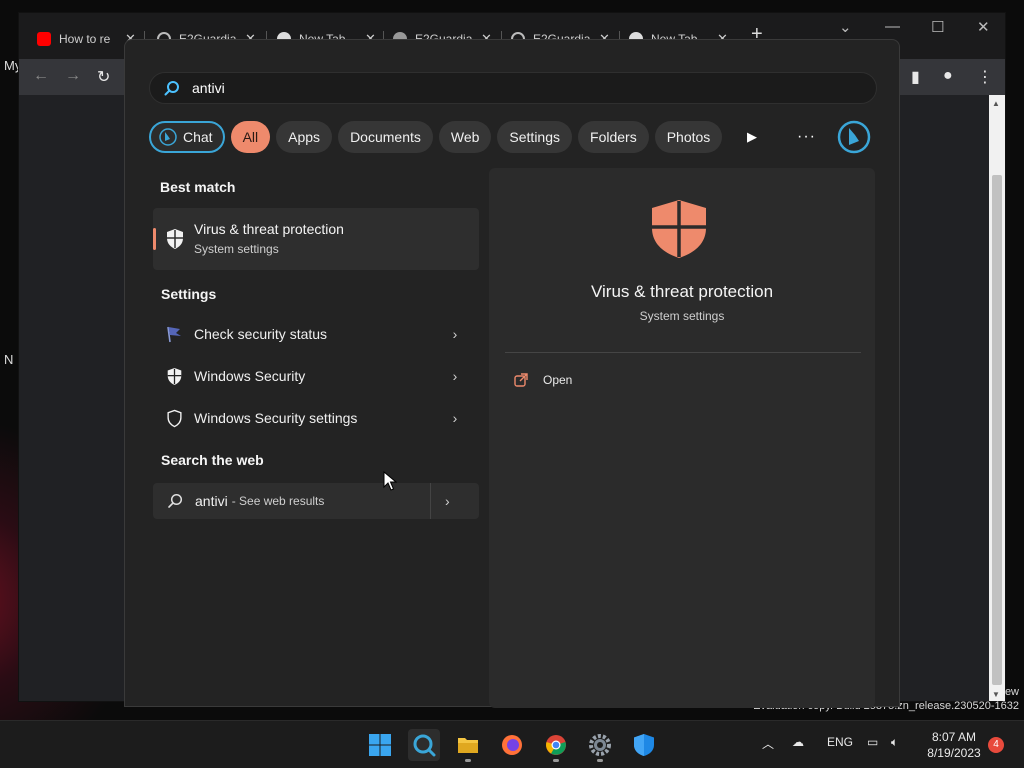 This screenshot has height=768, width=1024. What do you see at coordinates (8, 359) in the screenshot?
I see `desktop-icon-label: N` at bounding box center [8, 359].